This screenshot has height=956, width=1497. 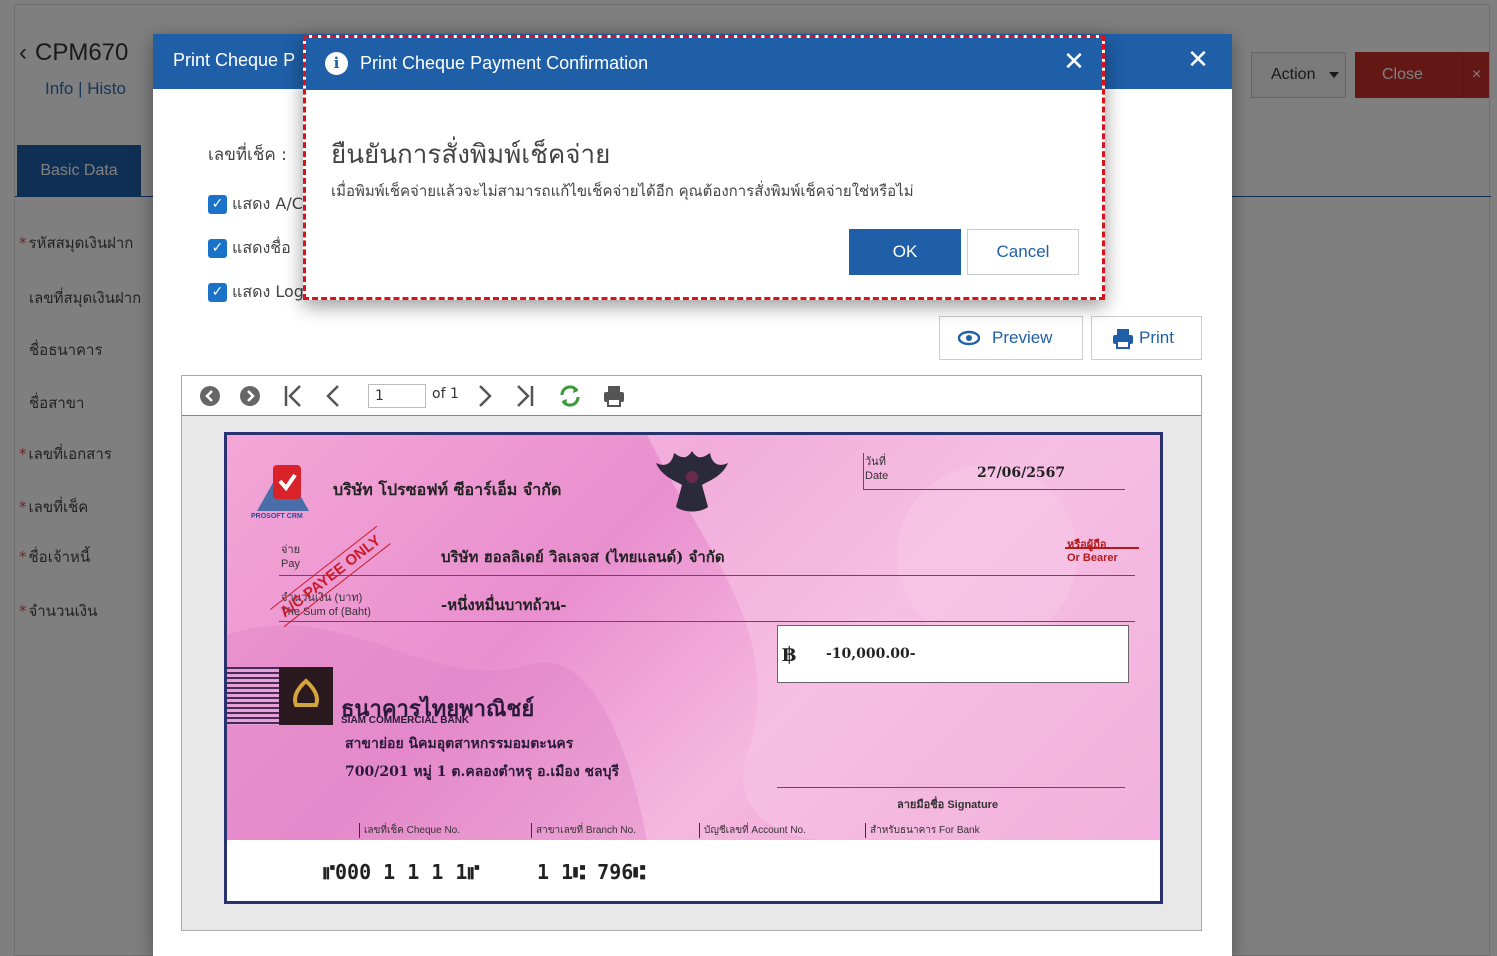 What do you see at coordinates (247, 155) in the screenshot?
I see `cheque-number-label: เลขที่เช็ค :` at bounding box center [247, 155].